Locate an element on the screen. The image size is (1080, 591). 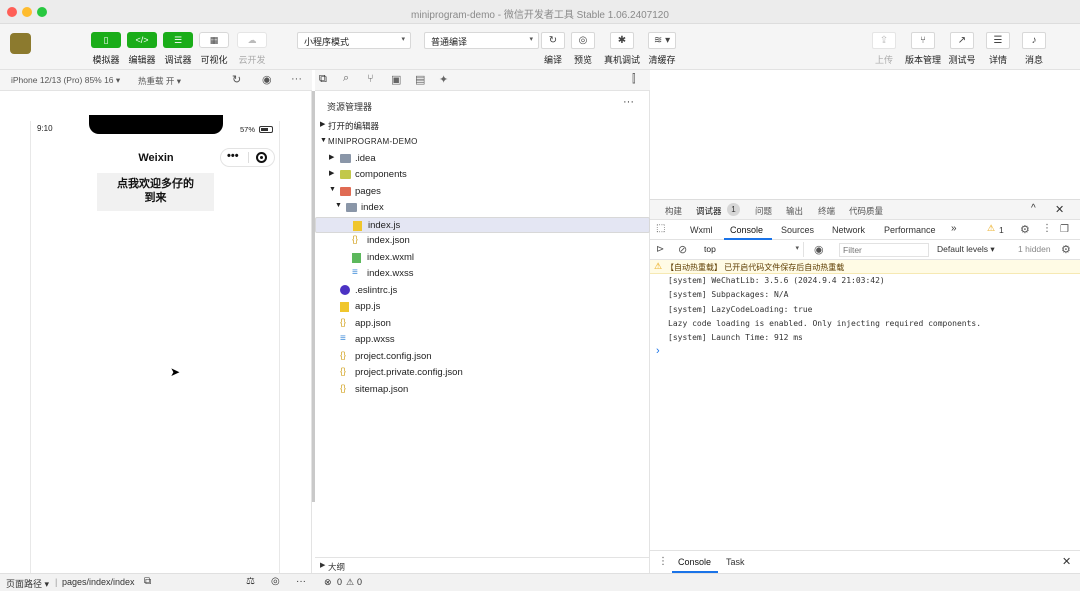
details-label: 详情 is located at coordinates (998, 60).